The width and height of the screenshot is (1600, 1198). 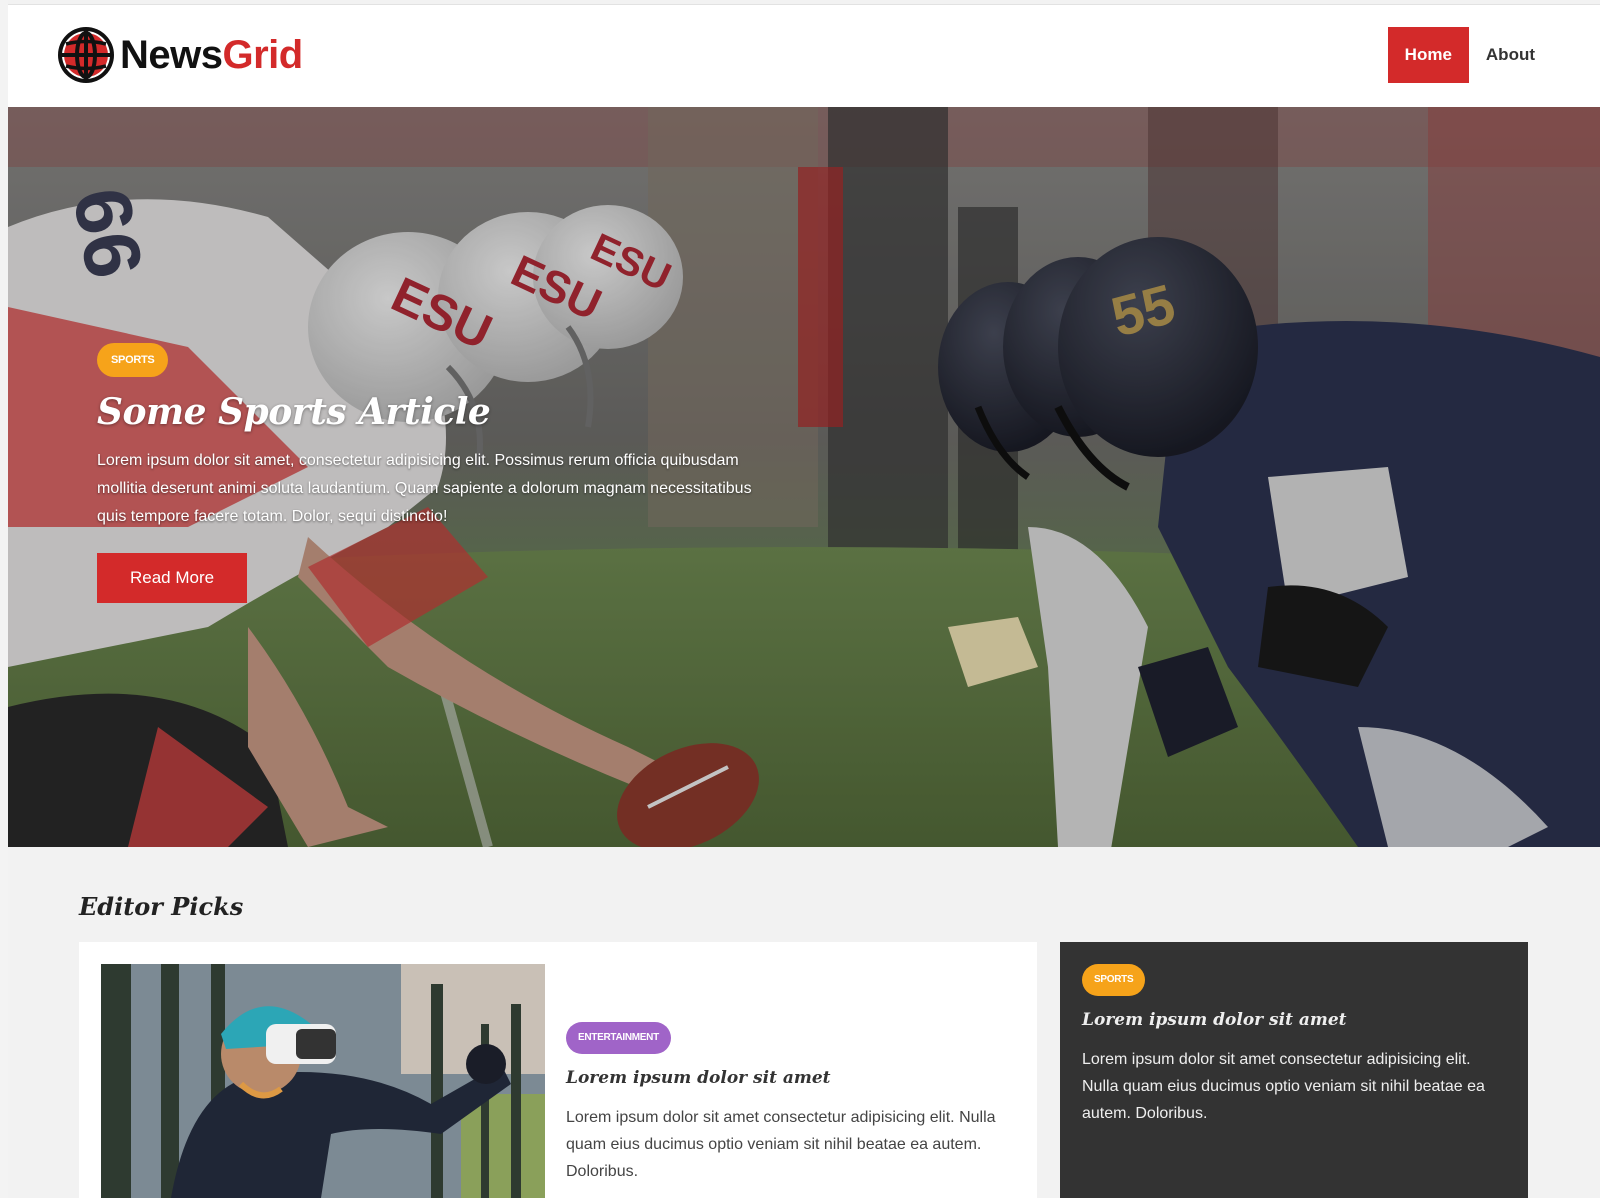 What do you see at coordinates (1292, 1020) in the screenshot?
I see `side-card-title: Lorem ipsum dolor sit amet` at bounding box center [1292, 1020].